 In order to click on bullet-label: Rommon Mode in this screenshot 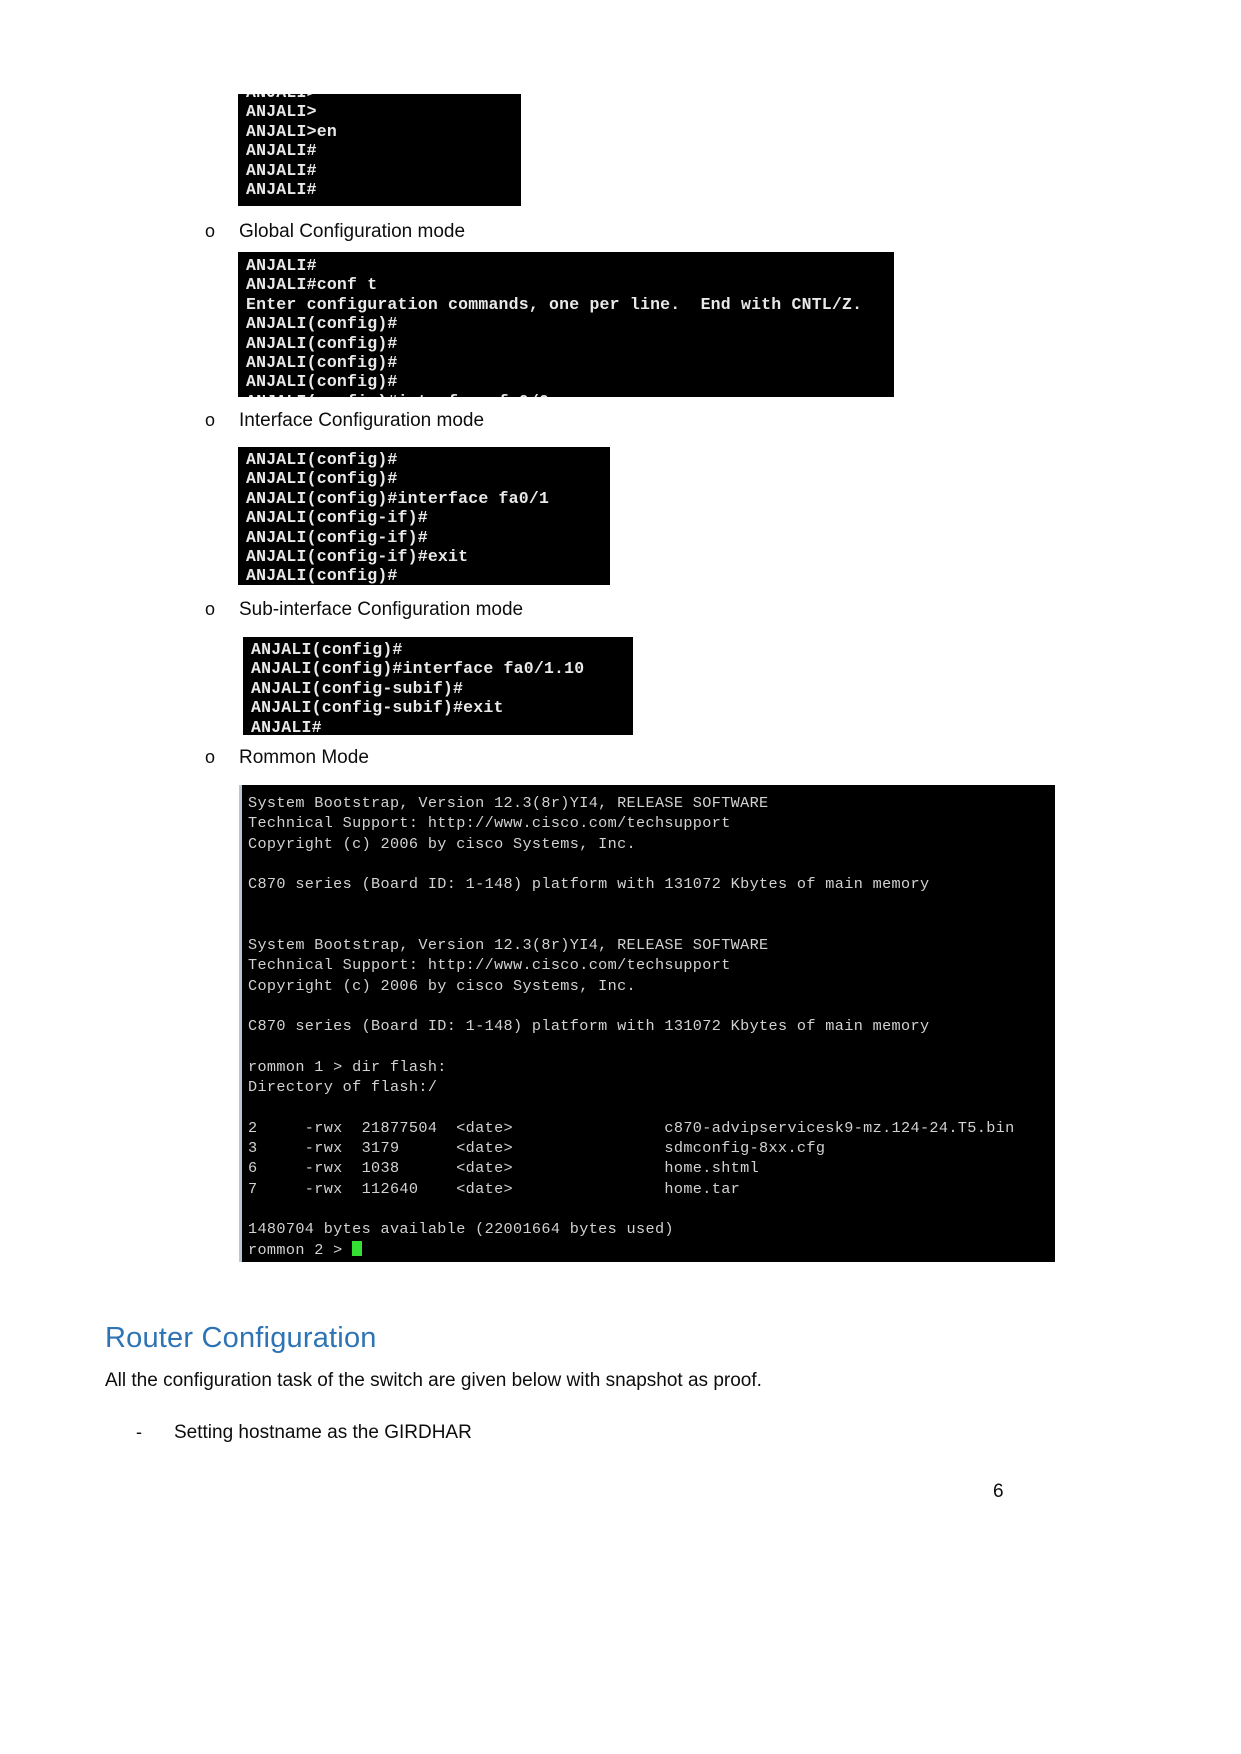, I will do `click(304, 757)`.